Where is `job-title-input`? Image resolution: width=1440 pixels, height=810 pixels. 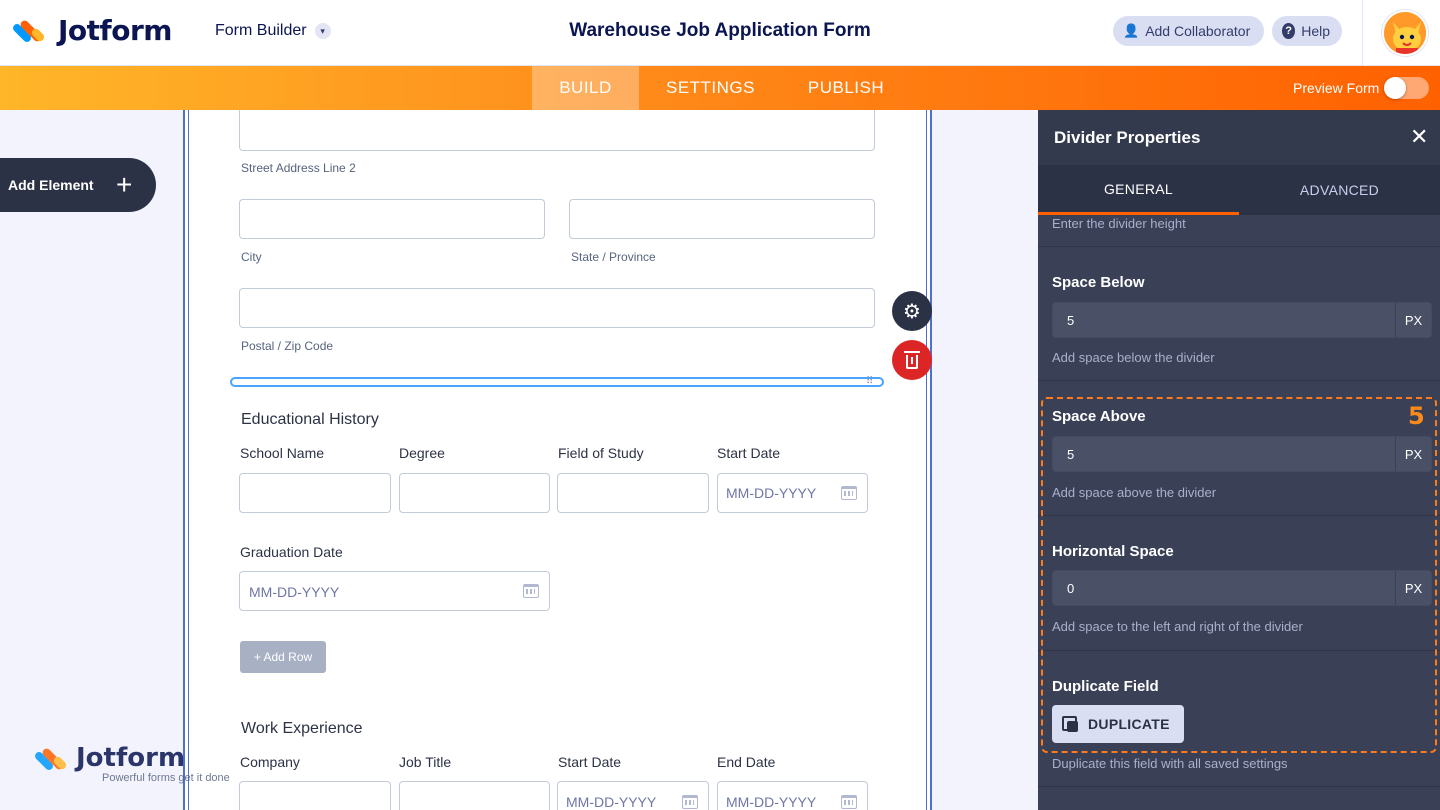 job-title-input is located at coordinates (474, 795).